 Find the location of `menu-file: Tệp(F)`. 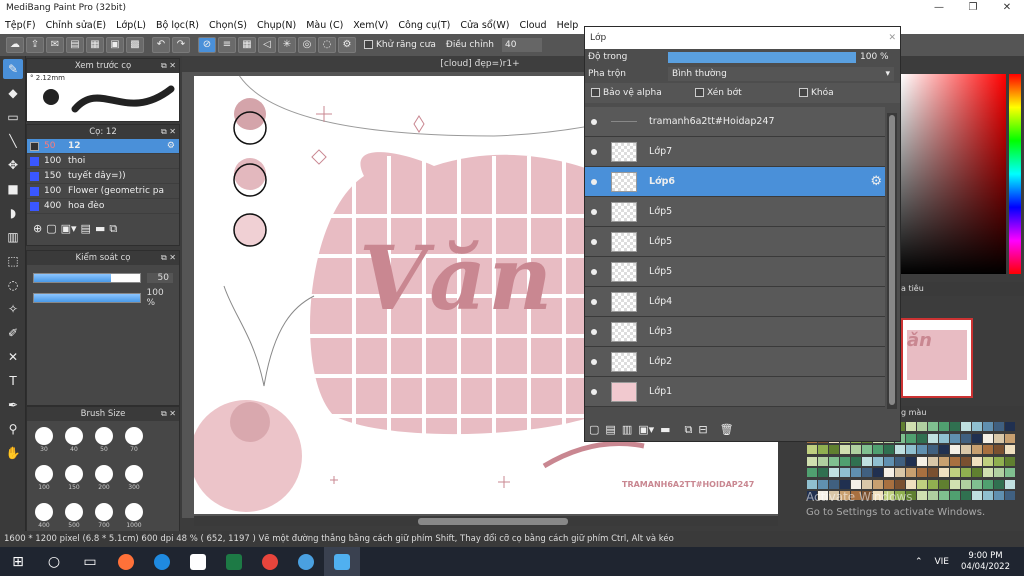

menu-file: Tệp(F) is located at coordinates (20, 25).